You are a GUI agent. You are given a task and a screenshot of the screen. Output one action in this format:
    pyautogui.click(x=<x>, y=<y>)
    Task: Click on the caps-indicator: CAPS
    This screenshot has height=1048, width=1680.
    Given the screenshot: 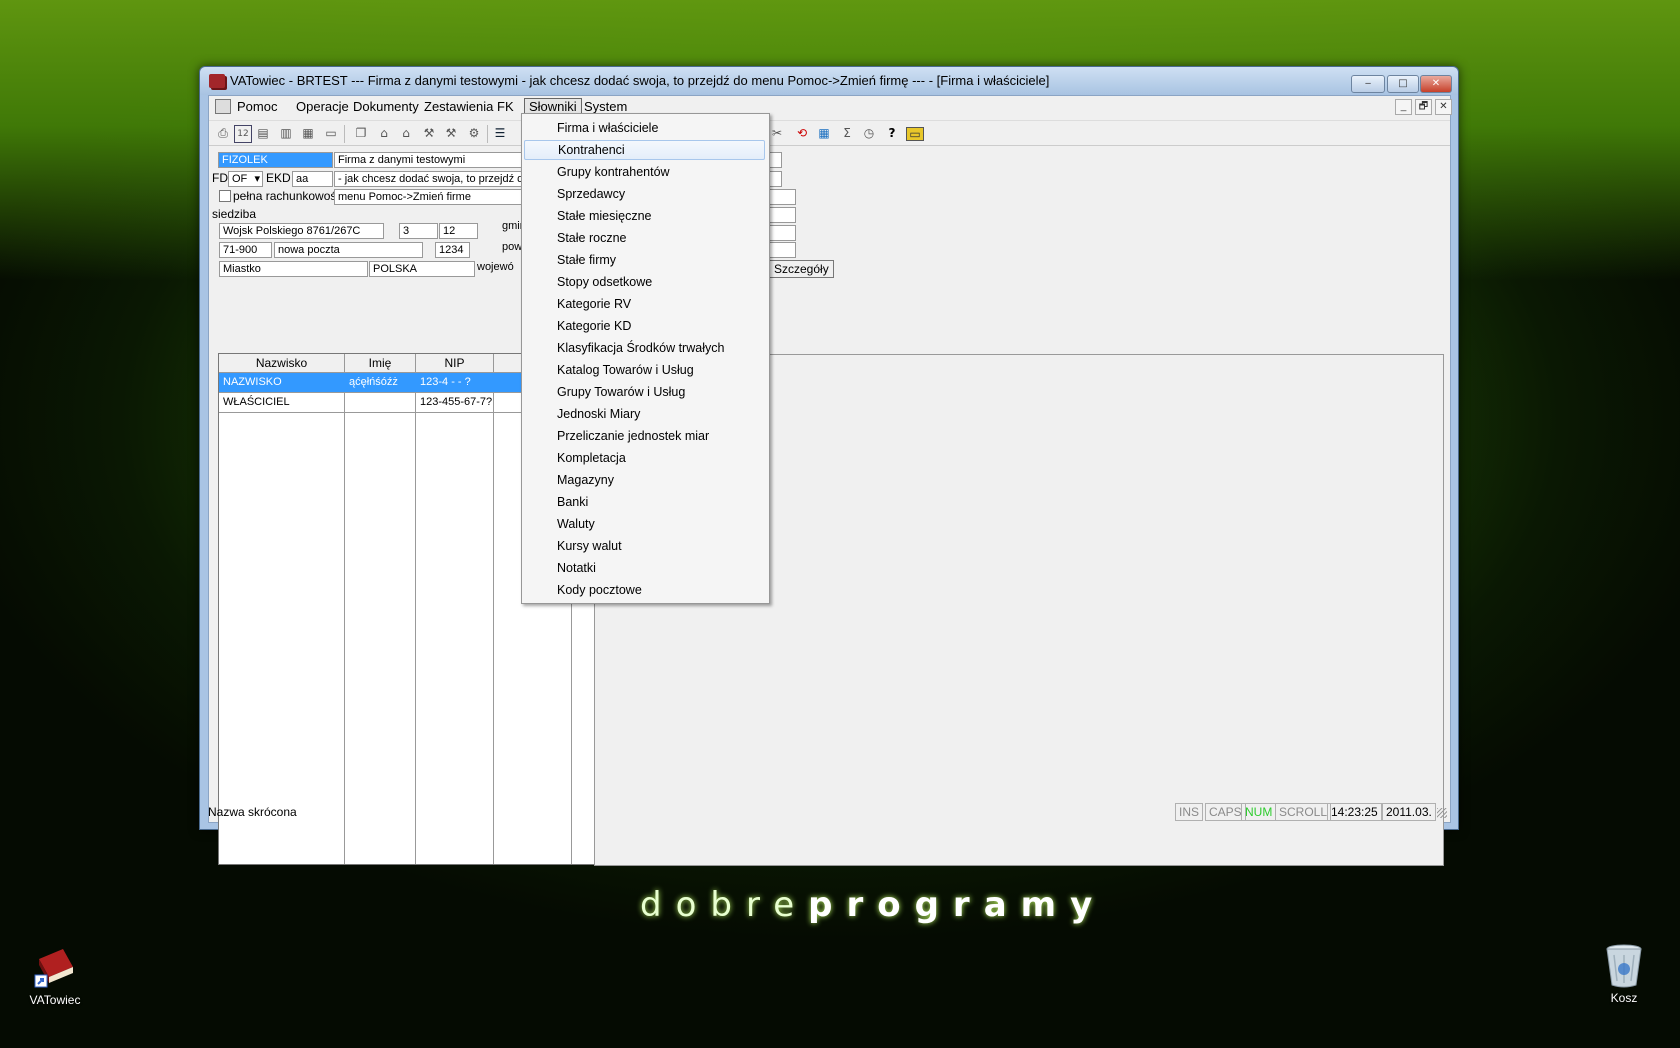 What is the action you would take?
    pyautogui.click(x=1225, y=812)
    